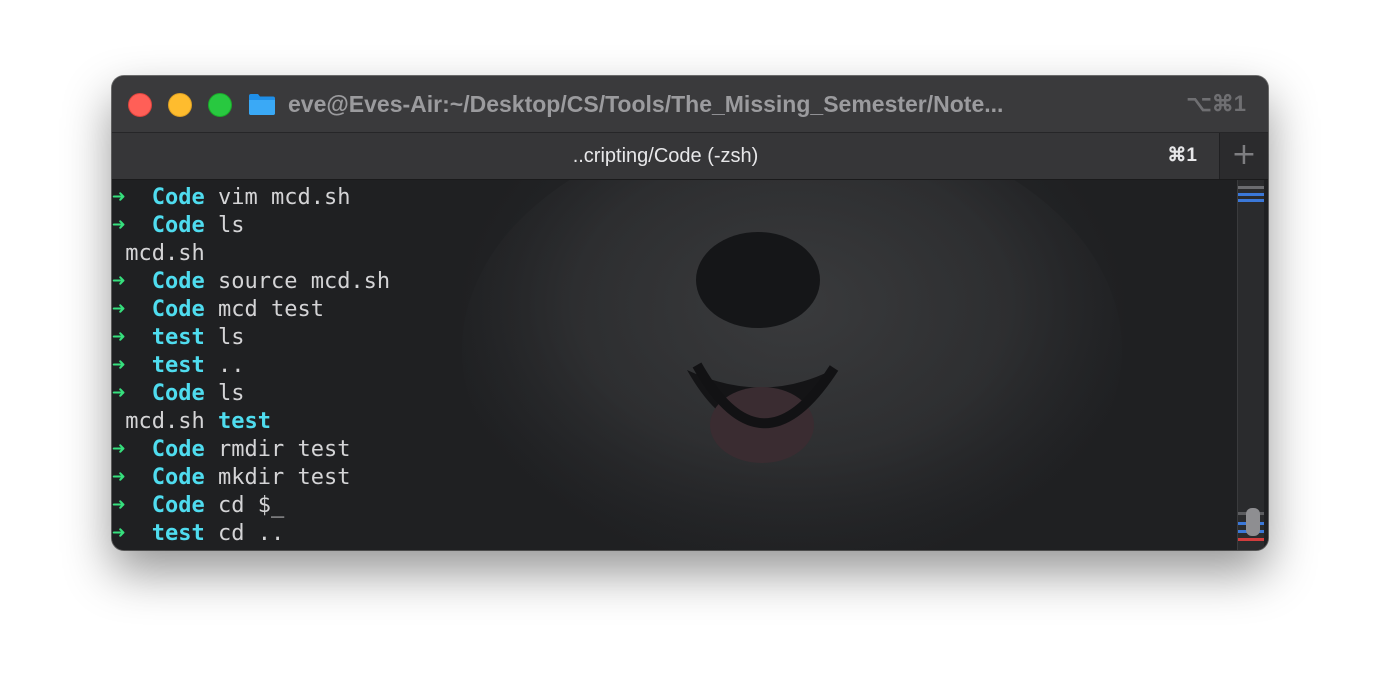  I want to click on zoom-button, so click(220, 105).